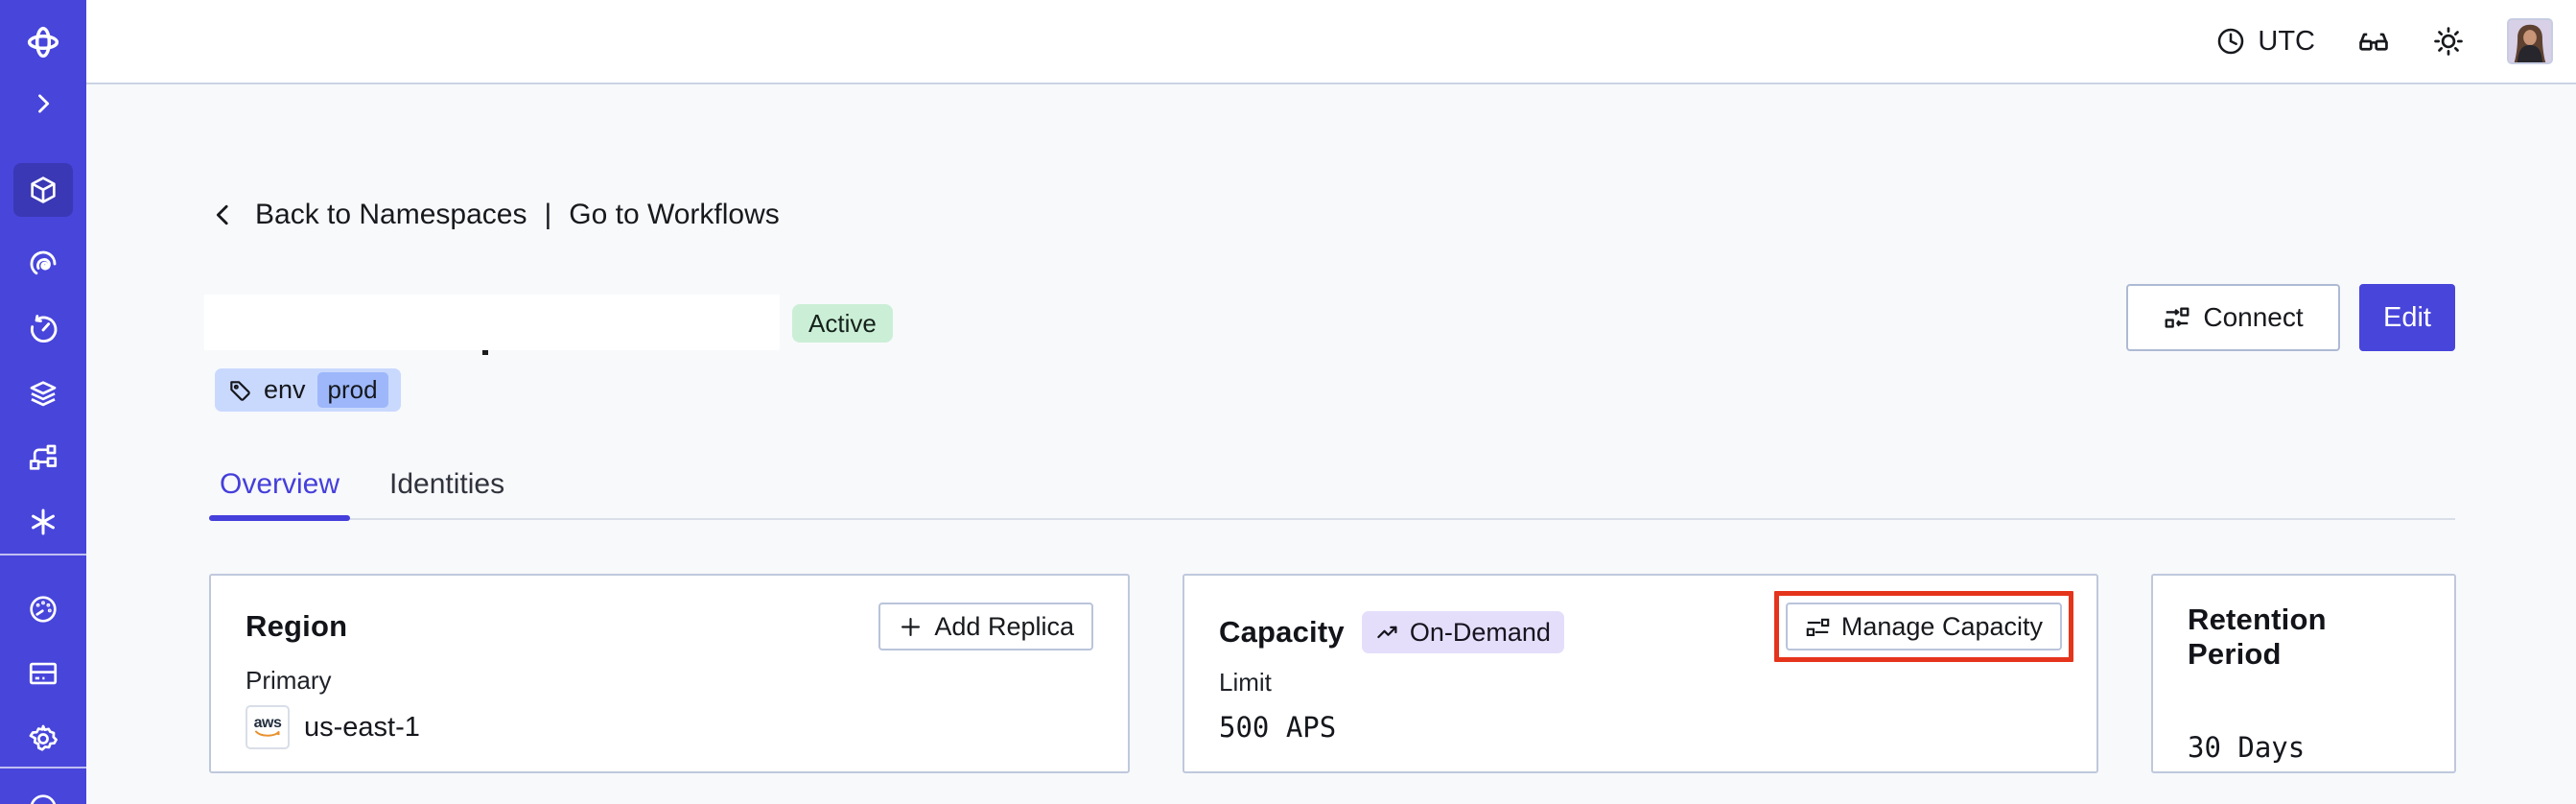 The width and height of the screenshot is (2576, 804). Describe the element at coordinates (1004, 626) in the screenshot. I see `add-replica-label: Add Replica` at that location.